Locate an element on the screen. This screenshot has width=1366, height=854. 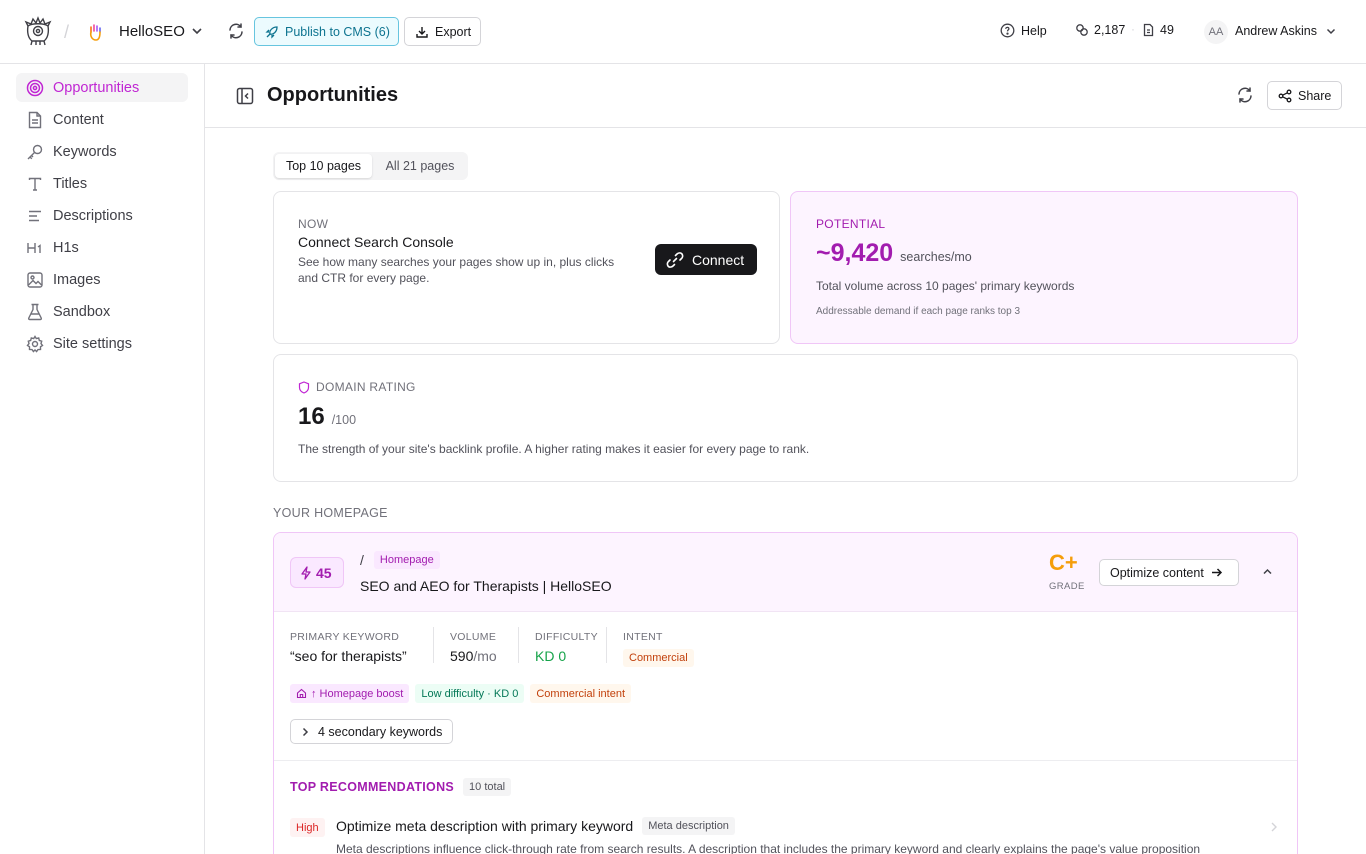
optimize-label: Optimize content is located at coordinates (1157, 572).